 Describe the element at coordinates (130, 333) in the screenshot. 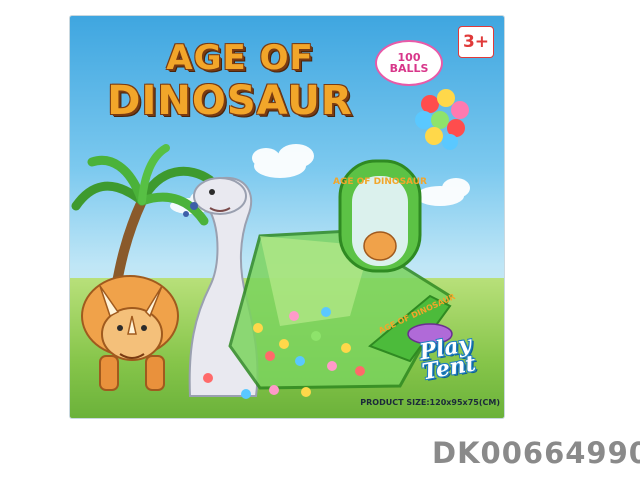

I see `triceratops-icon` at that location.